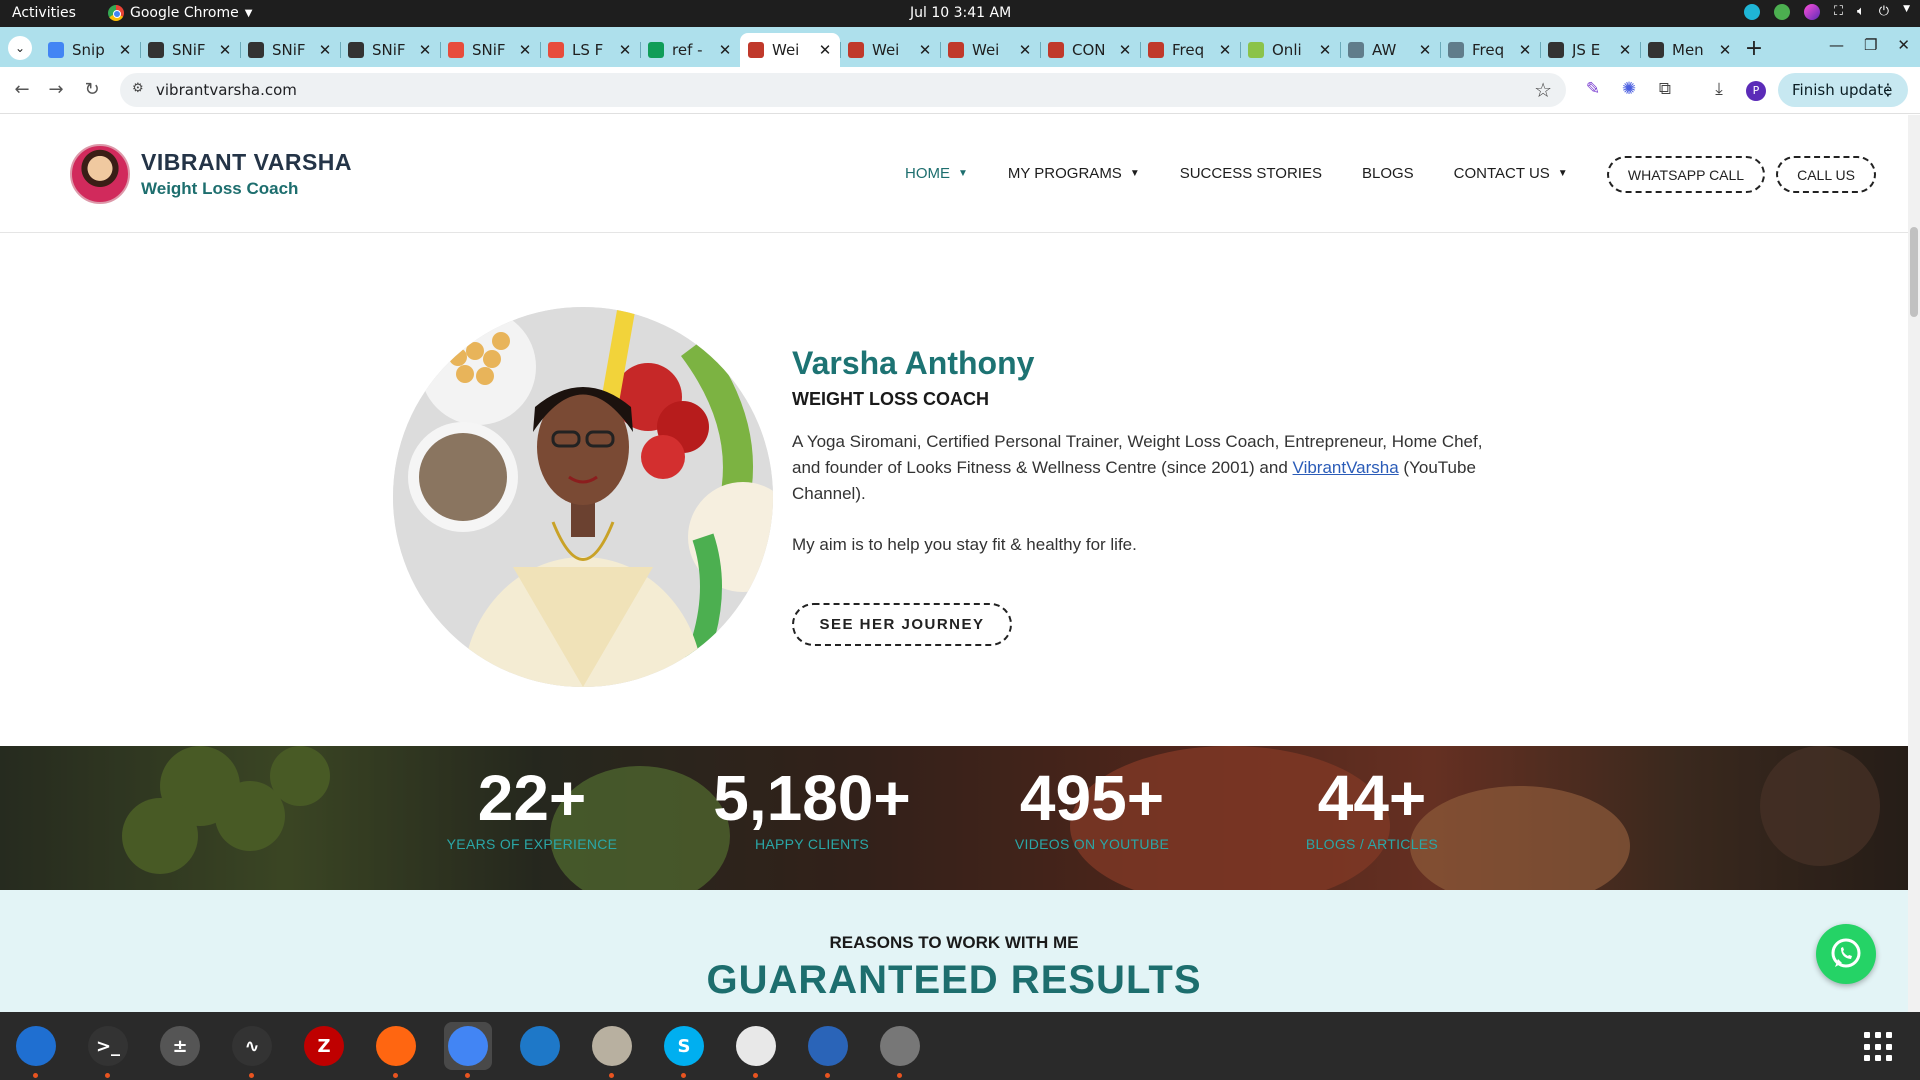 The width and height of the screenshot is (1920, 1080). I want to click on nav-item-success-stories: SUCCESS STORIES, so click(1251, 173).